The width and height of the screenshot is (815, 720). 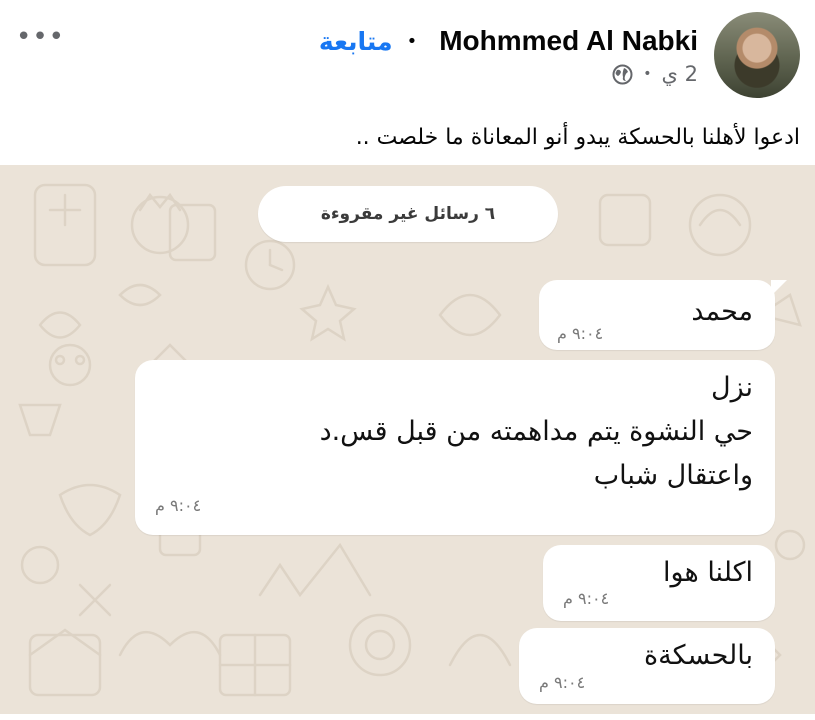 I want to click on author-row: متابعة • Mohmmed Al Nabki, so click(x=508, y=41).